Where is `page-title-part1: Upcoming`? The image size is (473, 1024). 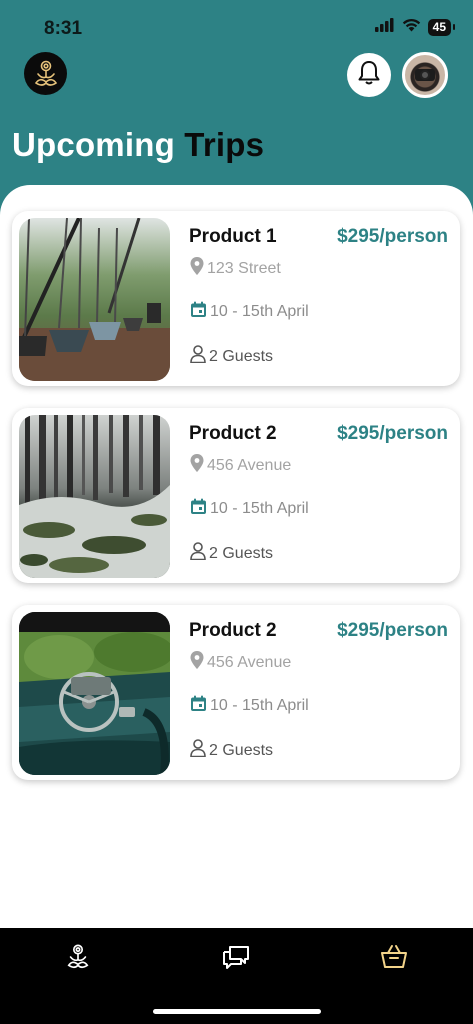 page-title-part1: Upcoming is located at coordinates (98, 144).